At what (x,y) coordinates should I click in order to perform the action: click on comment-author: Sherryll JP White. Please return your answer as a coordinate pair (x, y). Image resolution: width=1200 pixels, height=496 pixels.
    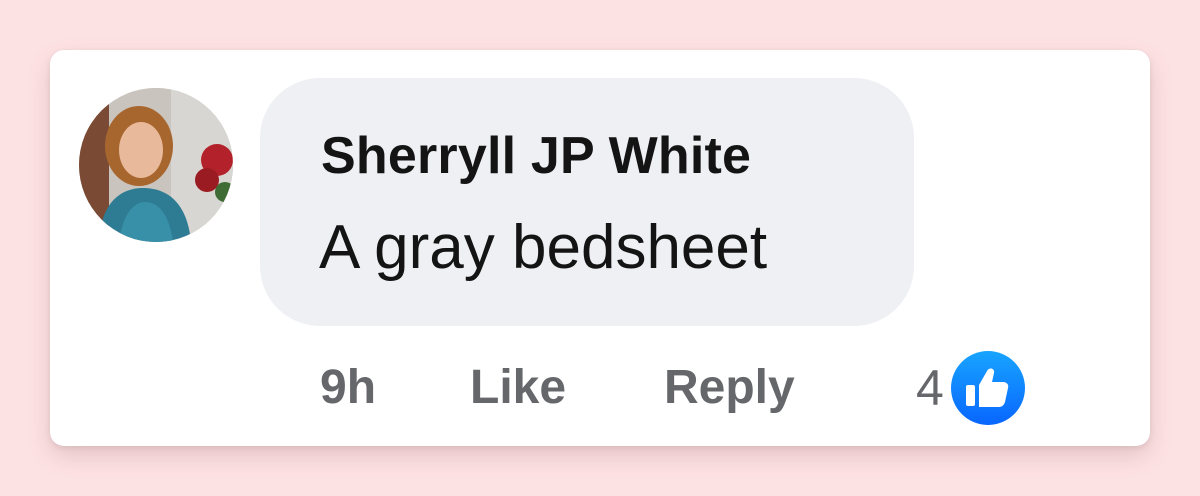
    Looking at the image, I should click on (536, 156).